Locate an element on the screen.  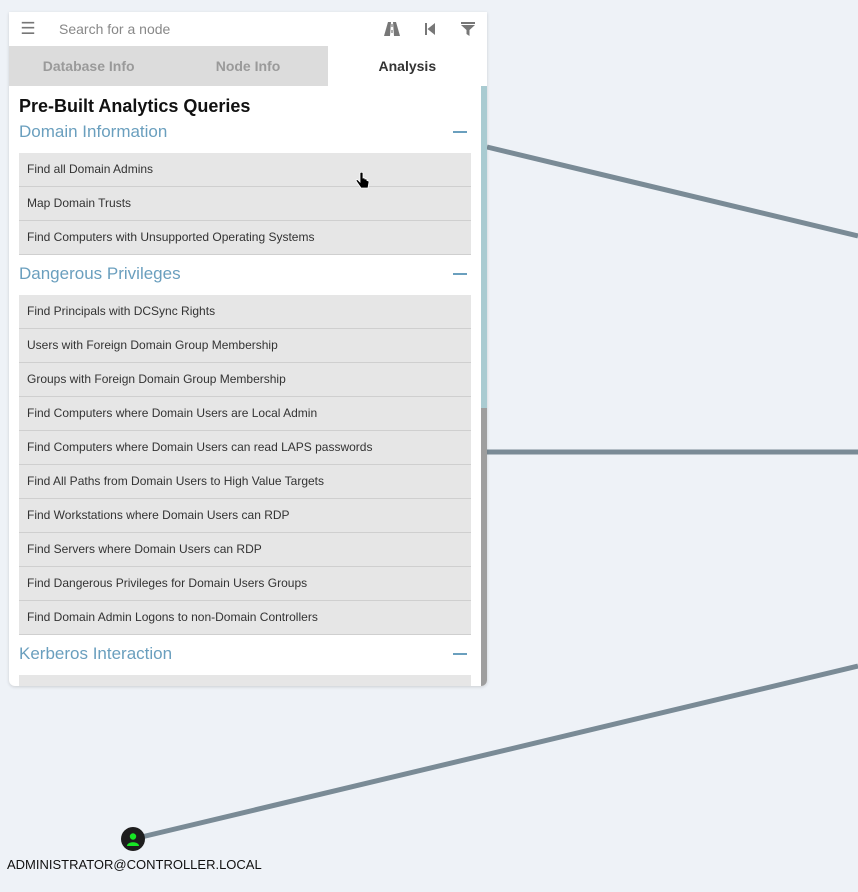
section-header-kerberos-interaction: Kerberos Interaction is located at coordinates (245, 654).